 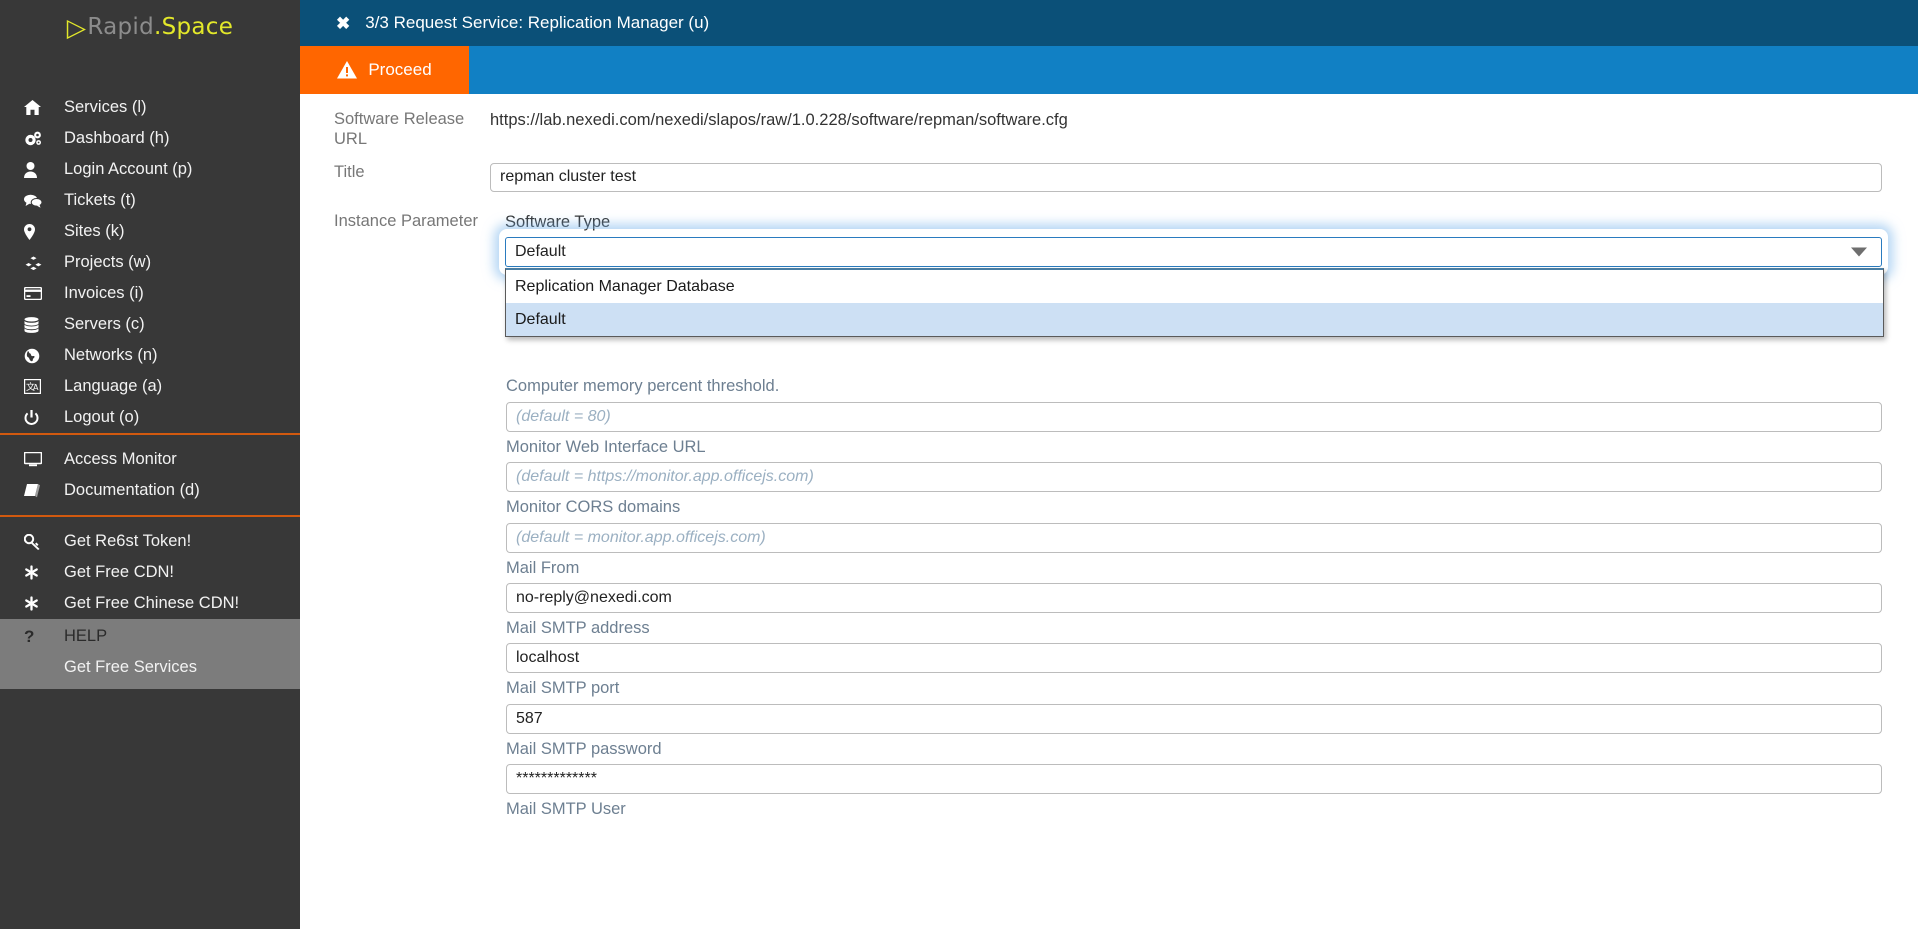 What do you see at coordinates (102, 417) in the screenshot?
I see `sidebar-item-label: Logout (o)` at bounding box center [102, 417].